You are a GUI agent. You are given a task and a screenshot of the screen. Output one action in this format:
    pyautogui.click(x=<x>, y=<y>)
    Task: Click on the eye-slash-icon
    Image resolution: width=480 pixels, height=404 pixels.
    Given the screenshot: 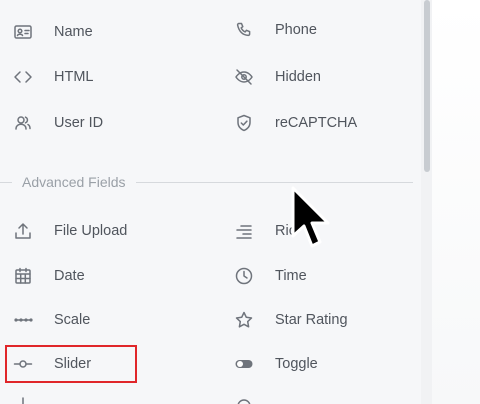 What is the action you would take?
    pyautogui.click(x=244, y=77)
    